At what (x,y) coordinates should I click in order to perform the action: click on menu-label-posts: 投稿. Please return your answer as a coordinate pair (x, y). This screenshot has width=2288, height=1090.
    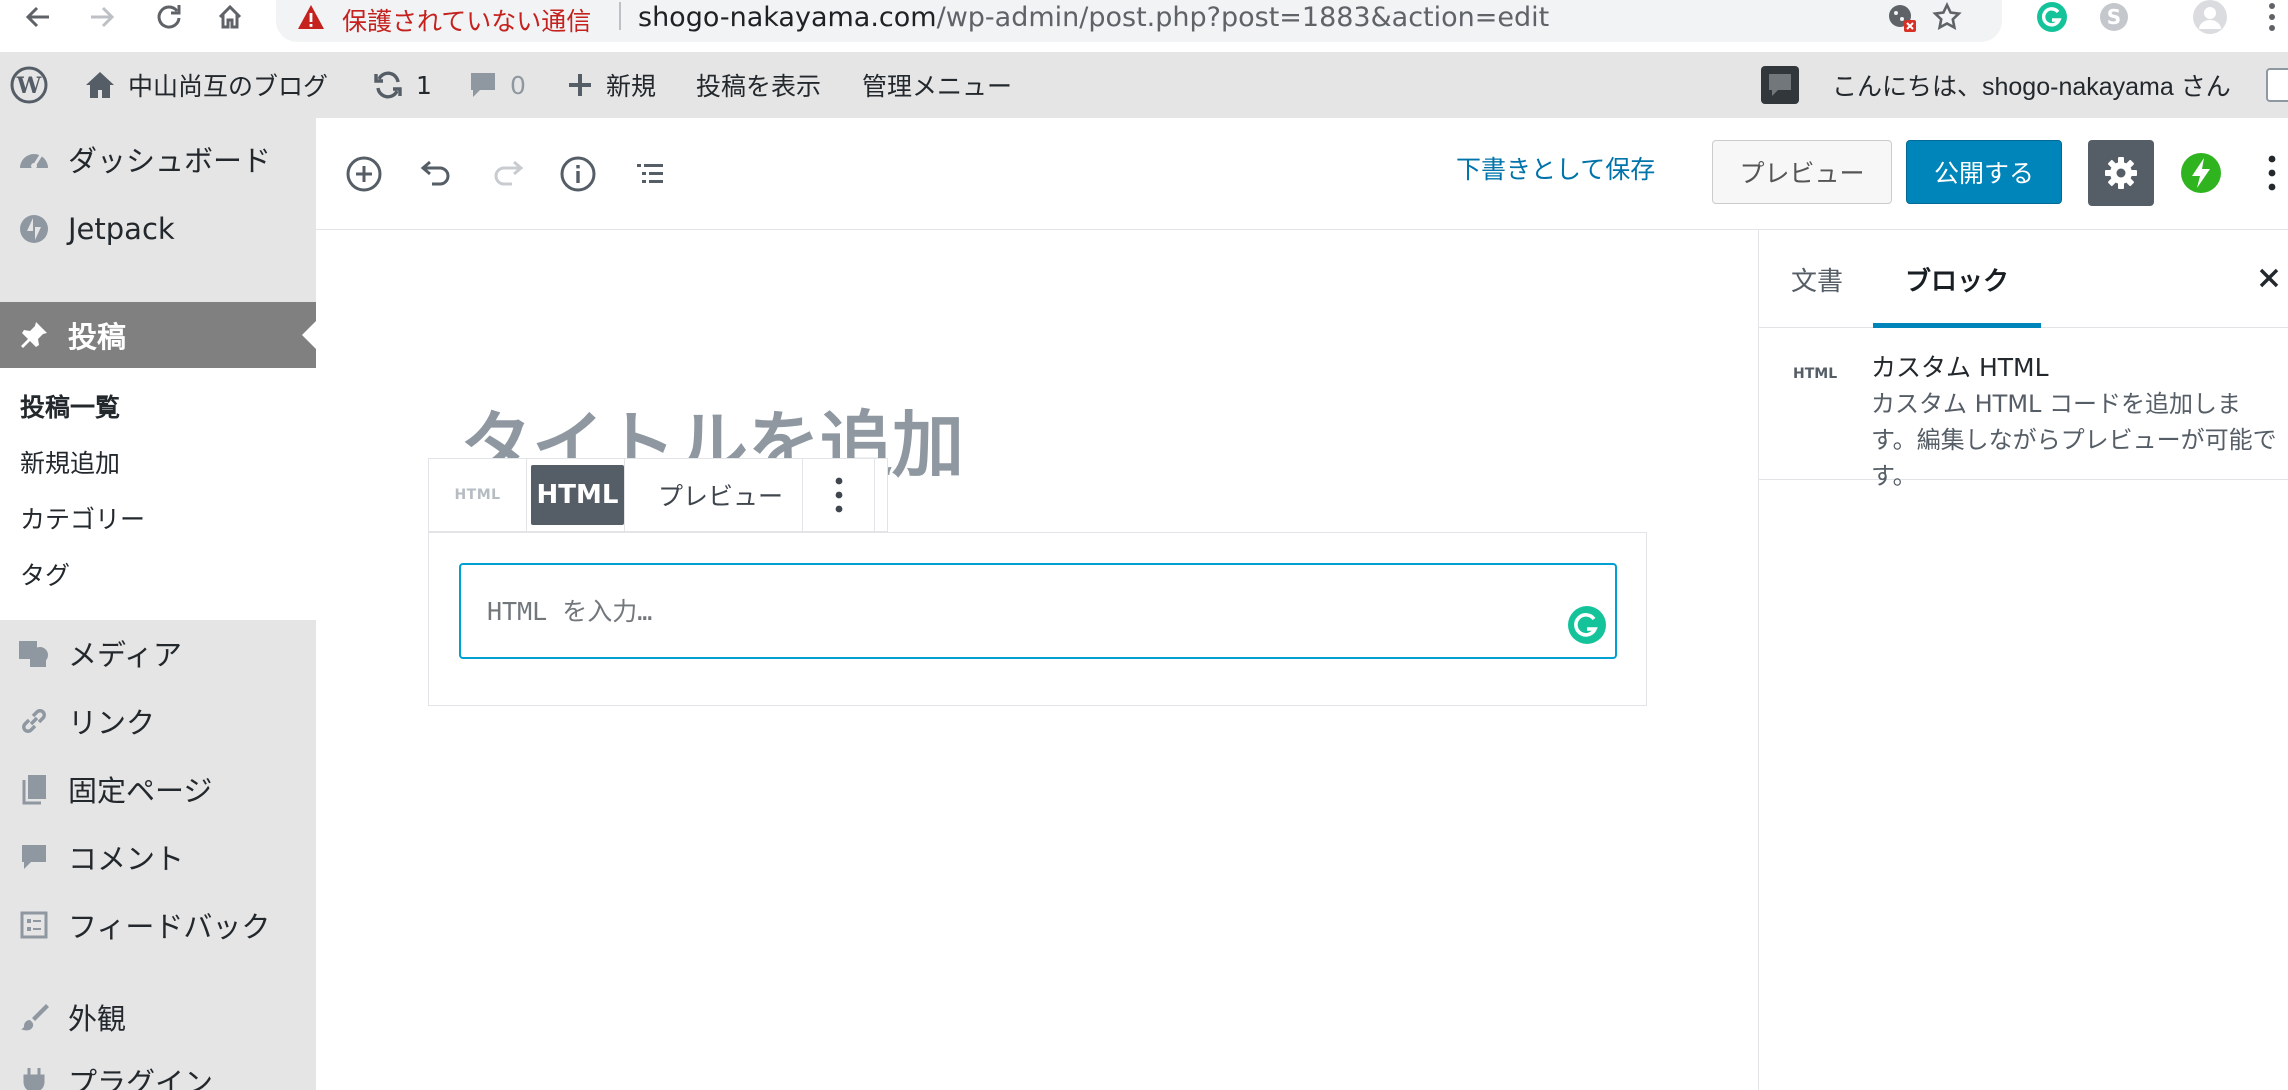
    Looking at the image, I should click on (97, 337).